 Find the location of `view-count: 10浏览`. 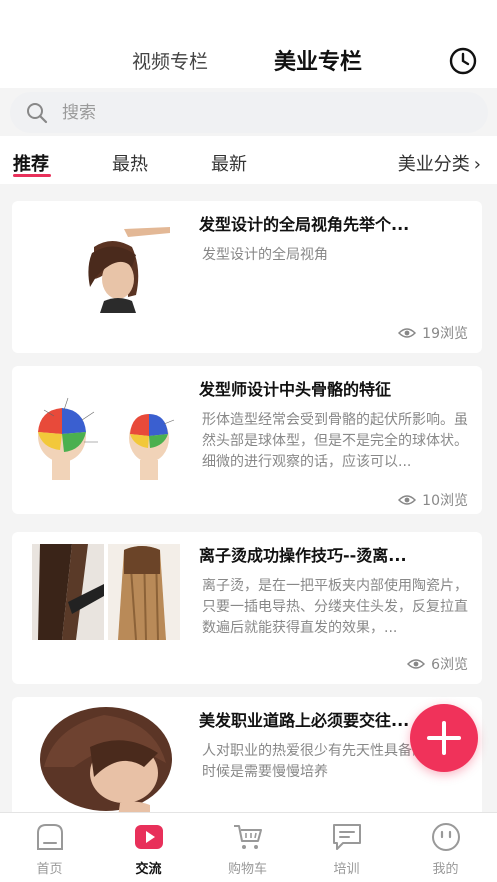

view-count: 10浏览 is located at coordinates (433, 500).